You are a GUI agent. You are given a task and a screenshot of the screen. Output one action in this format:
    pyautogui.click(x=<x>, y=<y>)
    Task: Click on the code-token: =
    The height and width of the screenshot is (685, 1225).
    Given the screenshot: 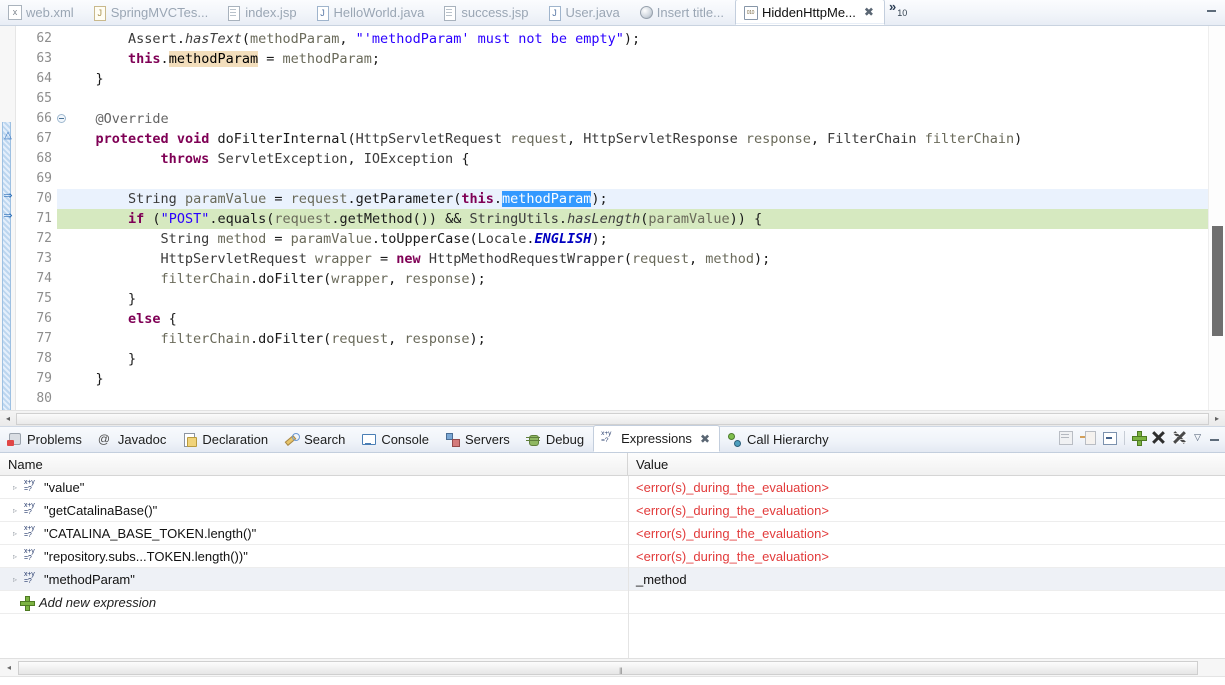 What is the action you would take?
    pyautogui.click(x=384, y=259)
    